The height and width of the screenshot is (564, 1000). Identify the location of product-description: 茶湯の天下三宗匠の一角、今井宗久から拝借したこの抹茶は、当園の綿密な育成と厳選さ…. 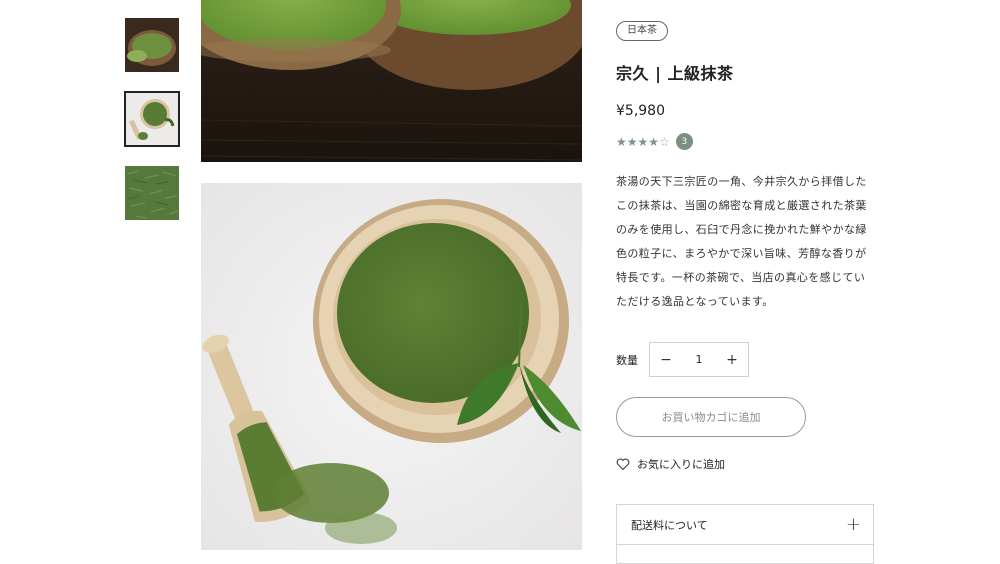
(741, 241).